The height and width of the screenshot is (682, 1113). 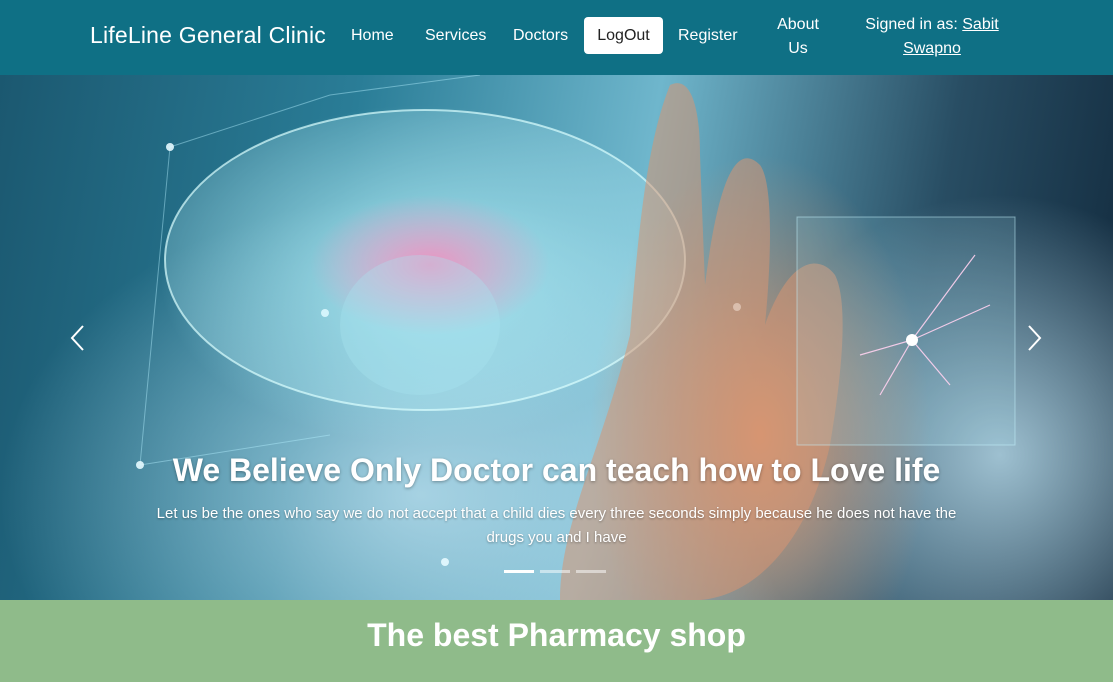 I want to click on signed-in-label: Signed in as:, so click(x=911, y=24).